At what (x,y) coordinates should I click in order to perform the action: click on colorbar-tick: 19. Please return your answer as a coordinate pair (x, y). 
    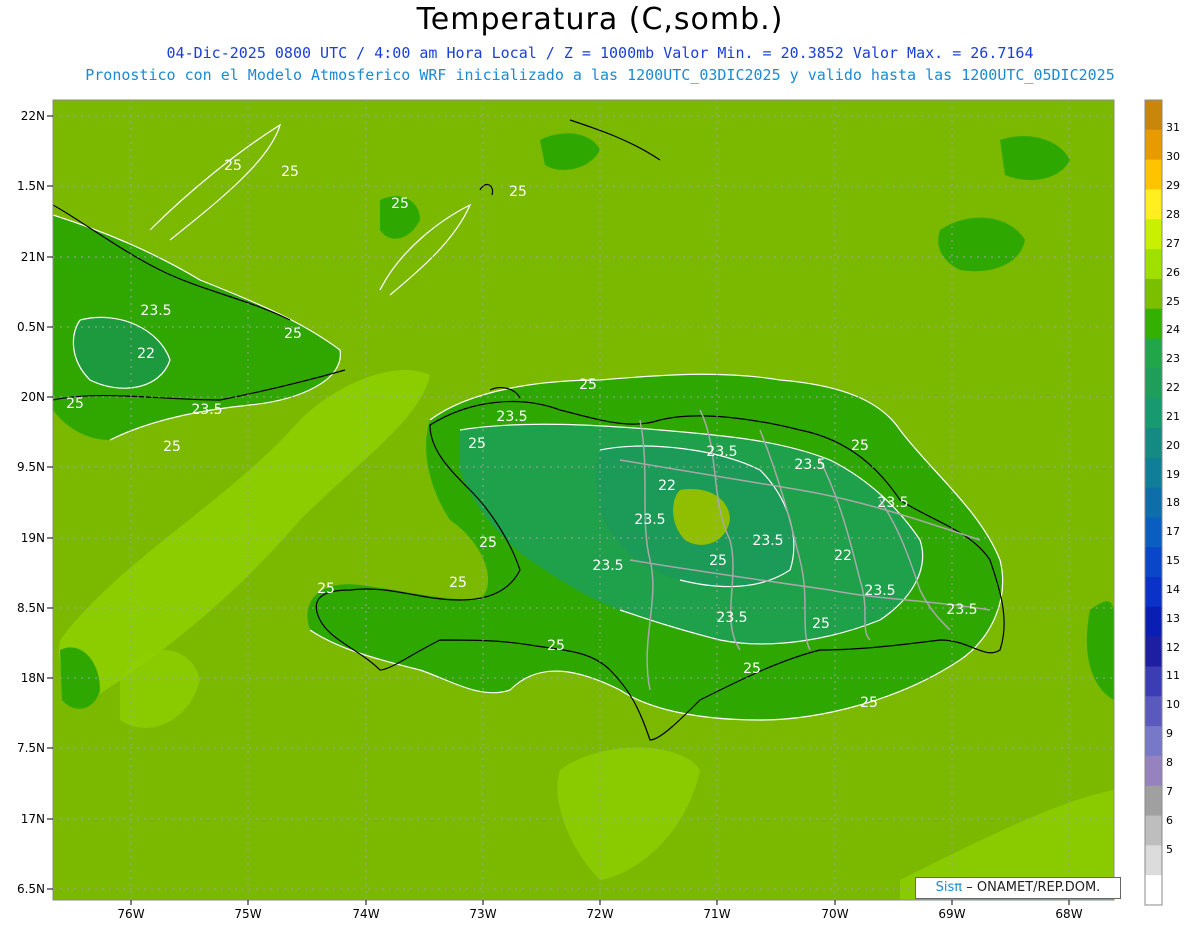
    Looking at the image, I should click on (1173, 474).